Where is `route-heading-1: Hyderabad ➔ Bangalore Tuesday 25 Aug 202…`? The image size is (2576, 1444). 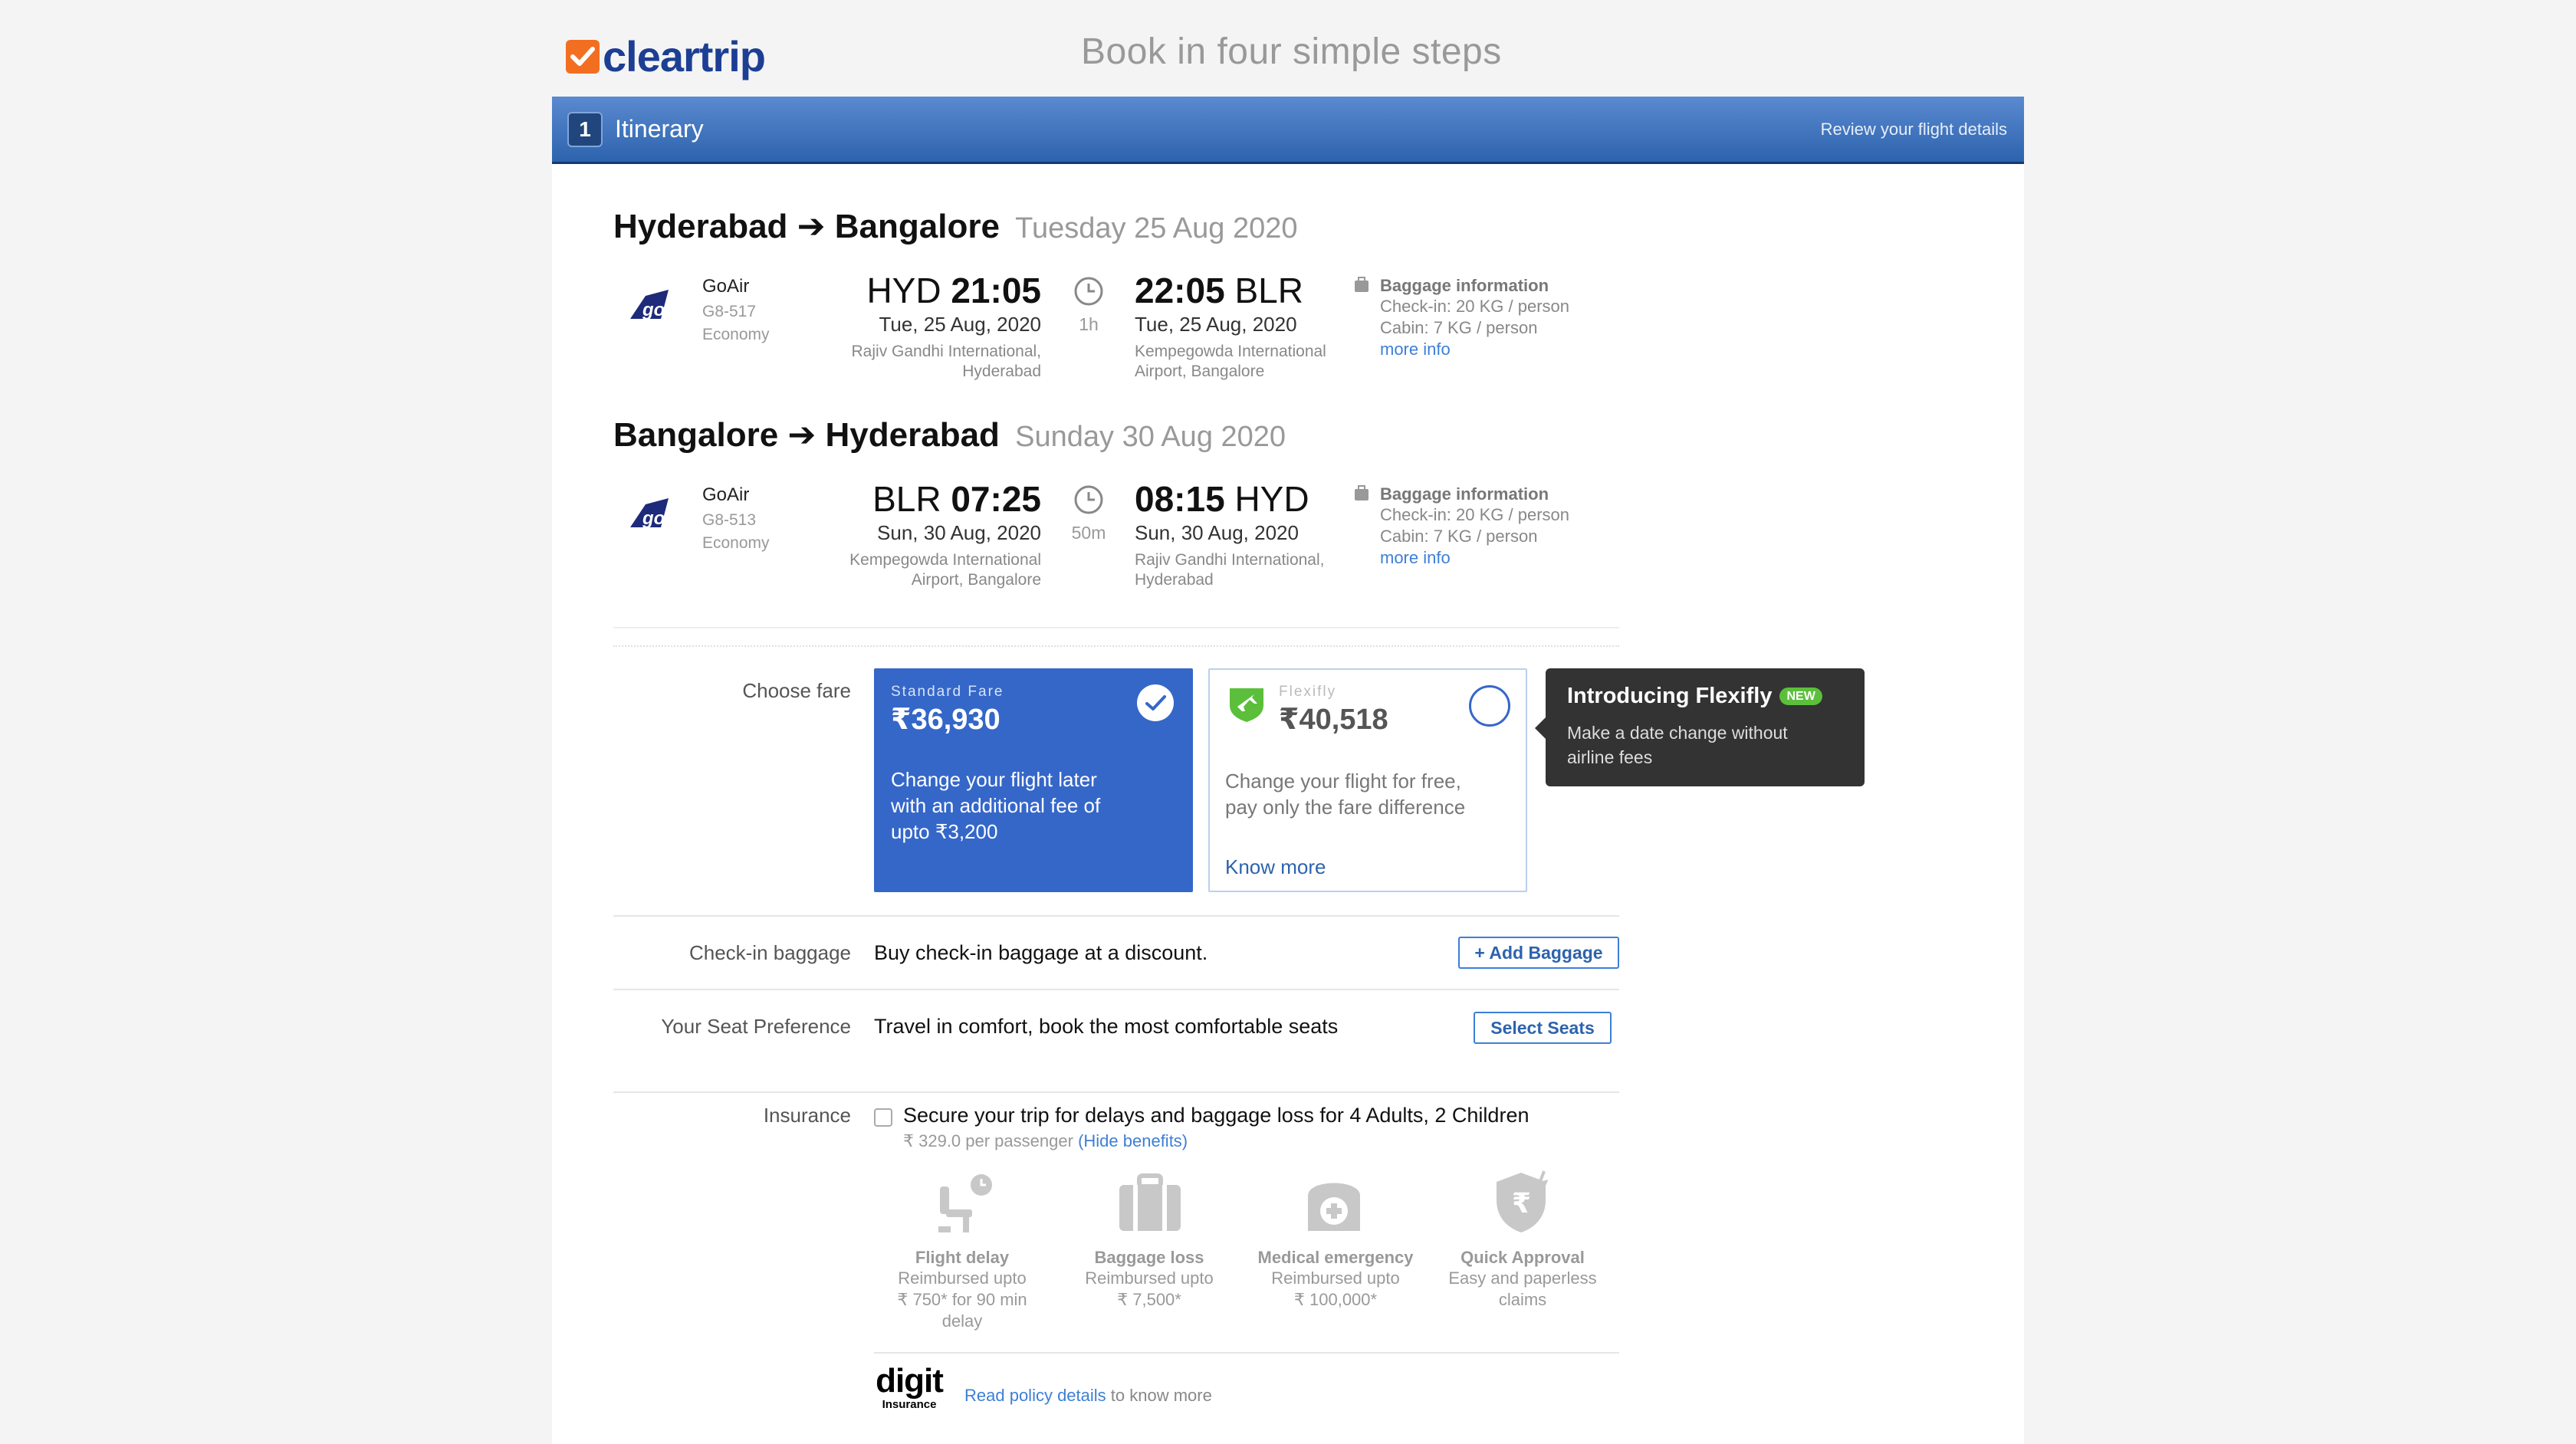
route-heading-1: Hyderabad ➔ Bangalore Tuesday 25 Aug 202… is located at coordinates (956, 226).